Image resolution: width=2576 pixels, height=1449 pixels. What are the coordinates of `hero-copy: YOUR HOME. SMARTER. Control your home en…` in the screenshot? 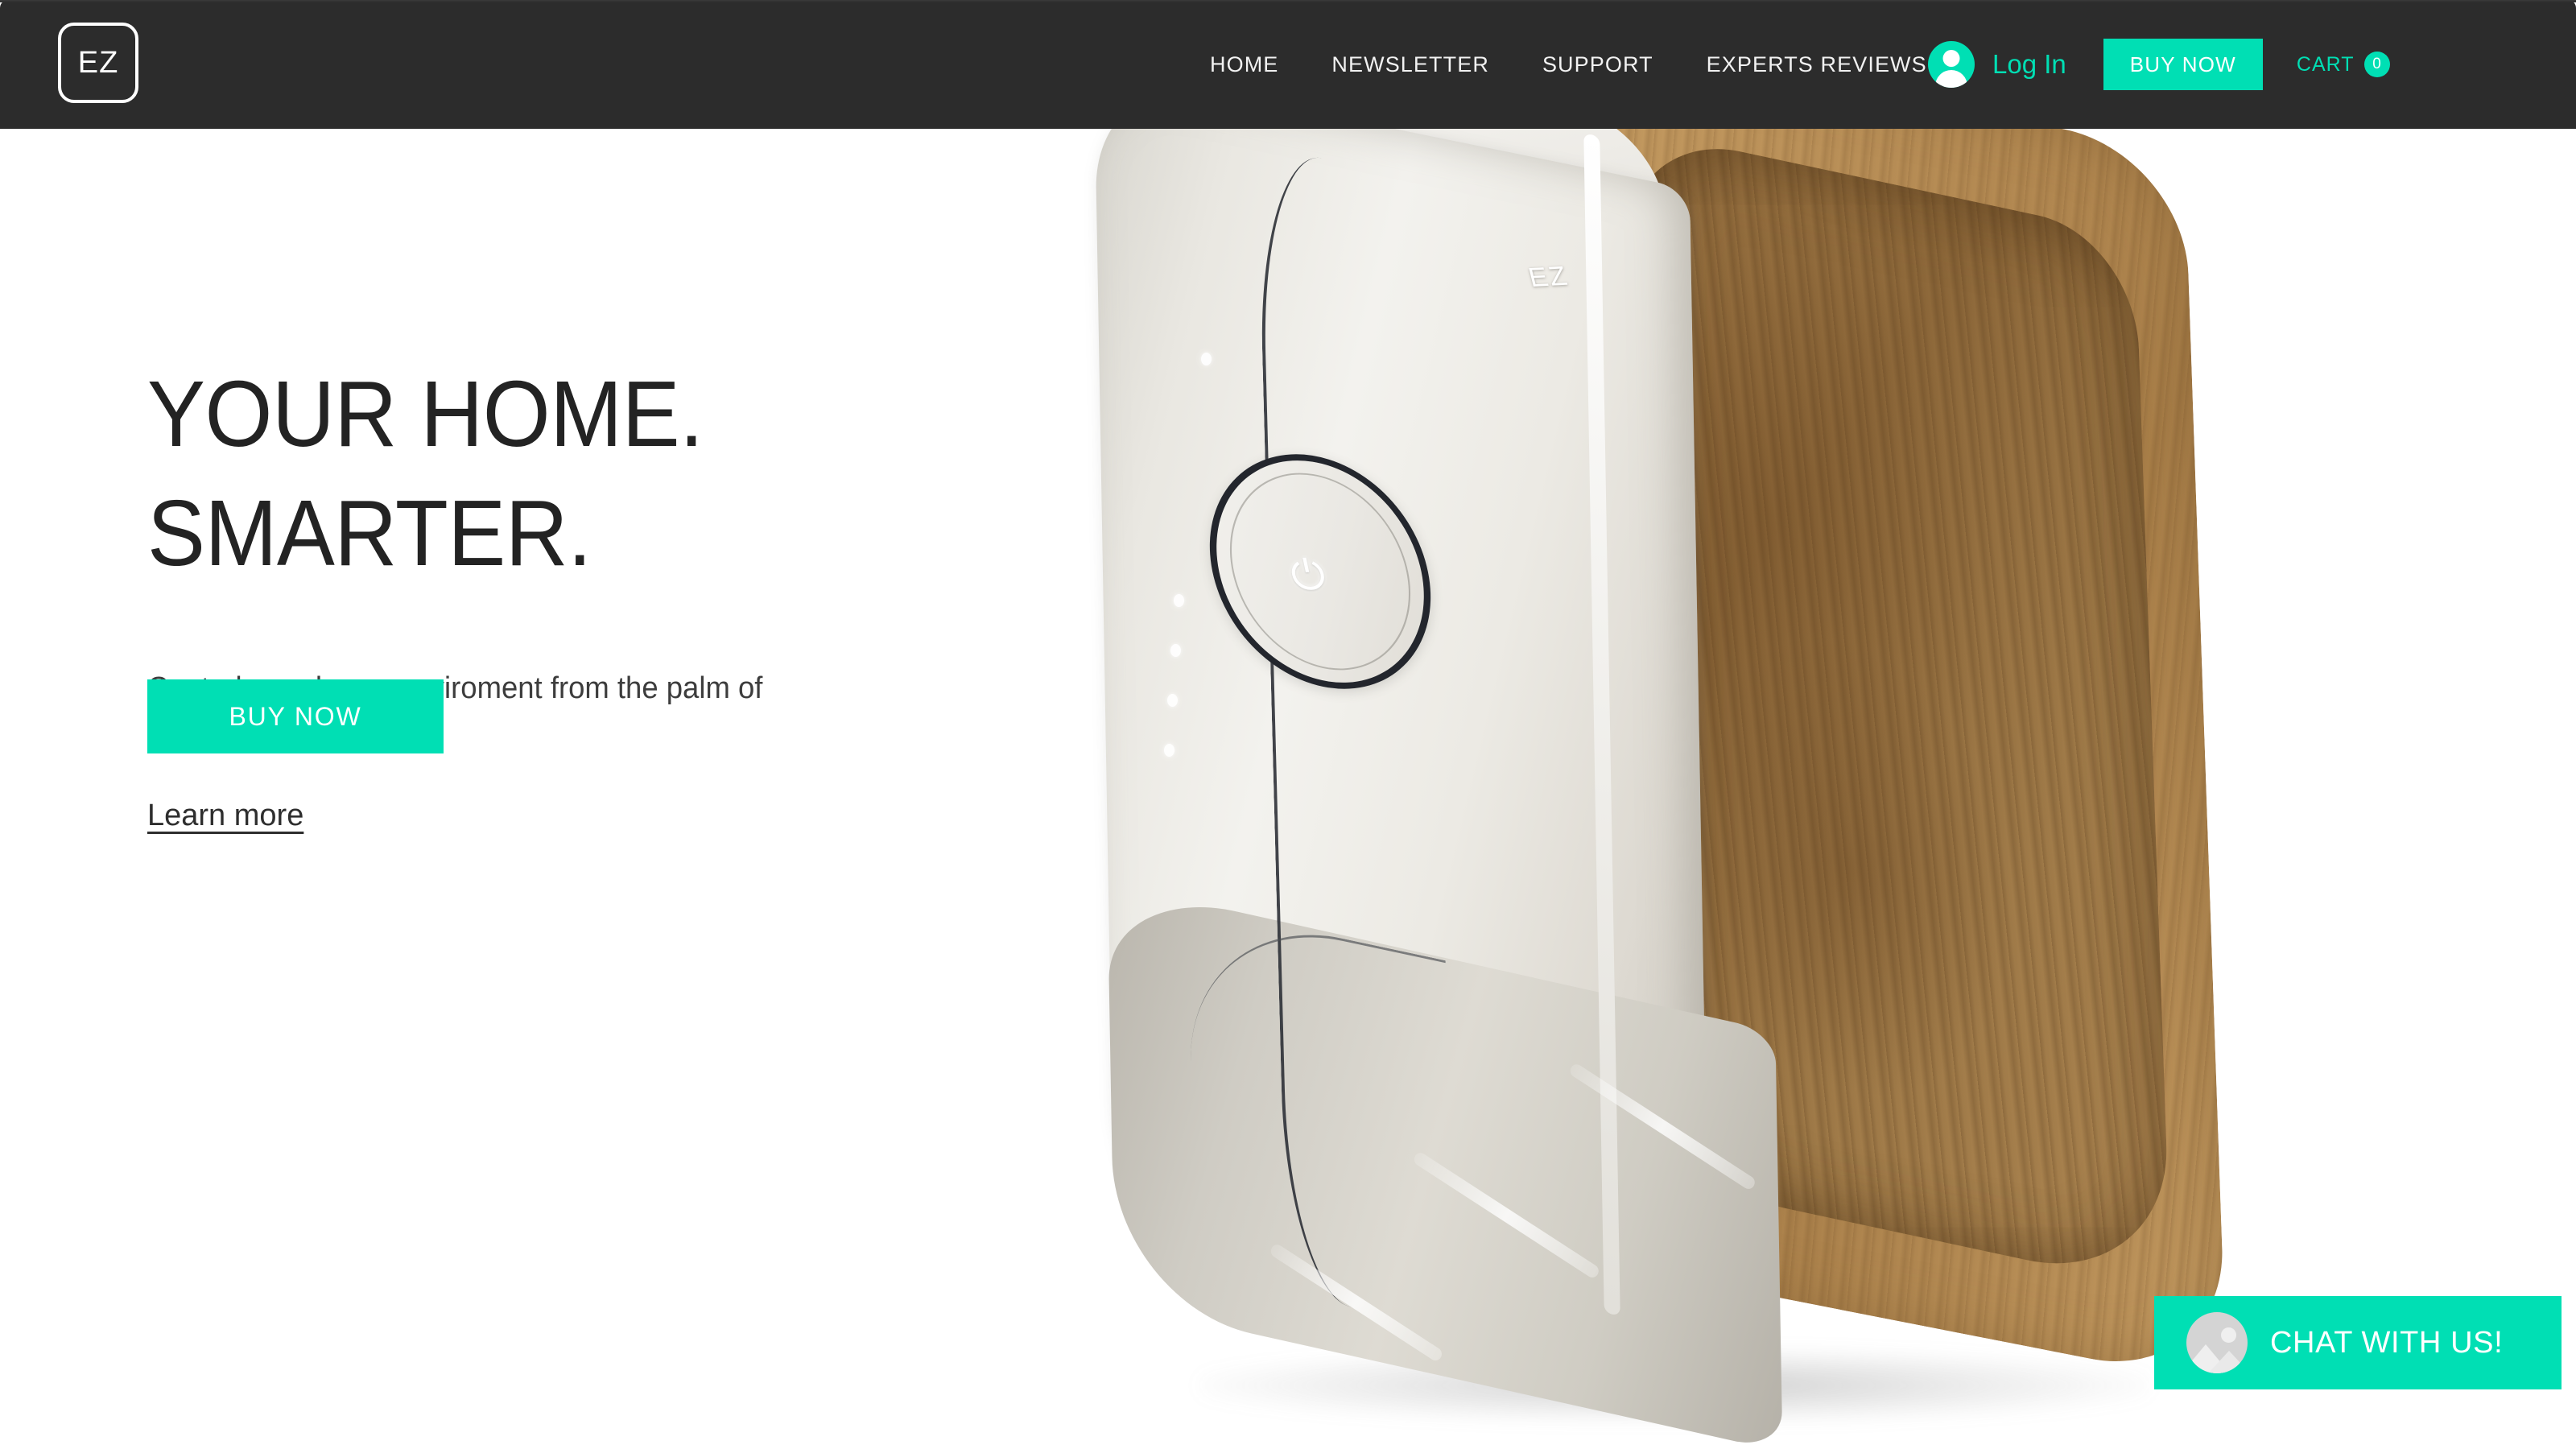 It's located at (570, 593).